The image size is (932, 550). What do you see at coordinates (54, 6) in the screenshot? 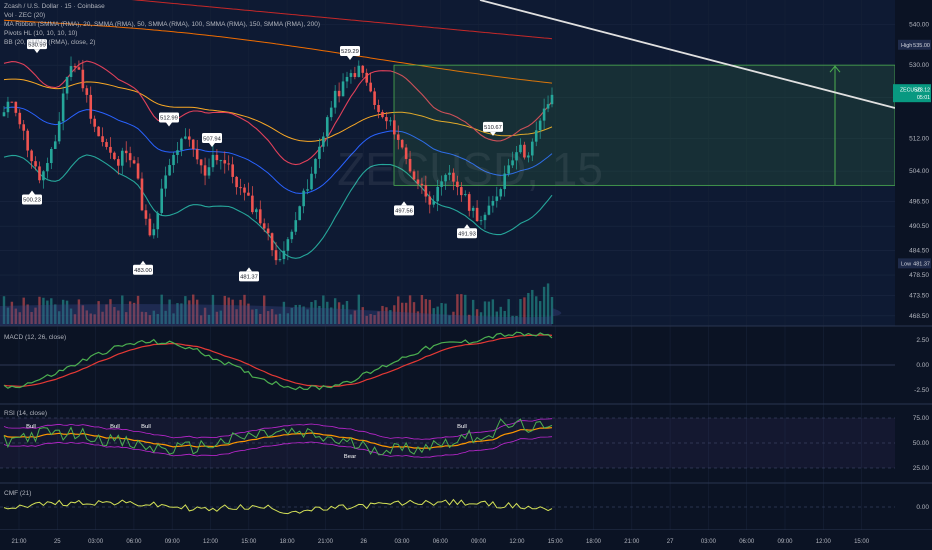
I see `symbol-title: Zcash / U.S. Dollar · 15 · Coinbase` at bounding box center [54, 6].